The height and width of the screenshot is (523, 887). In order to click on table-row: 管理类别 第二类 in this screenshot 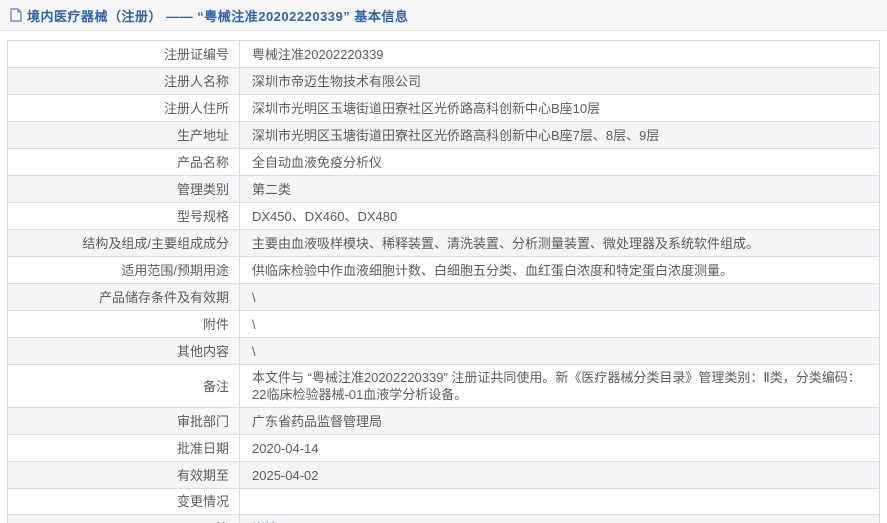, I will do `click(443, 189)`.